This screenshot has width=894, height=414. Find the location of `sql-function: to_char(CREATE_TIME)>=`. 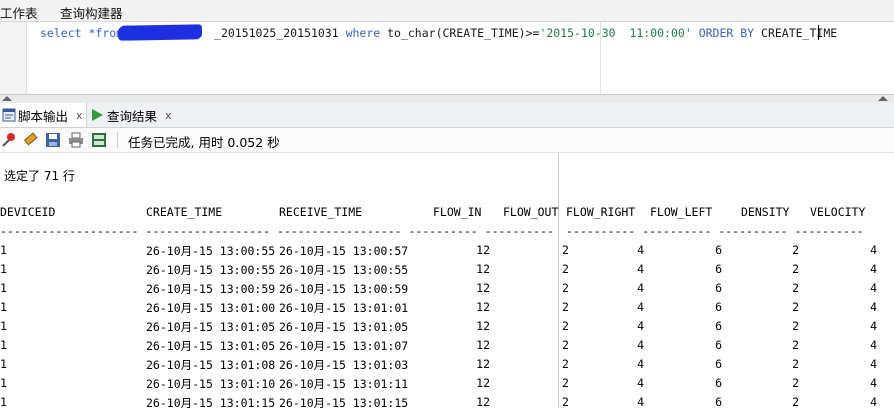

sql-function: to_char(CREATE_TIME)>= is located at coordinates (463, 33).